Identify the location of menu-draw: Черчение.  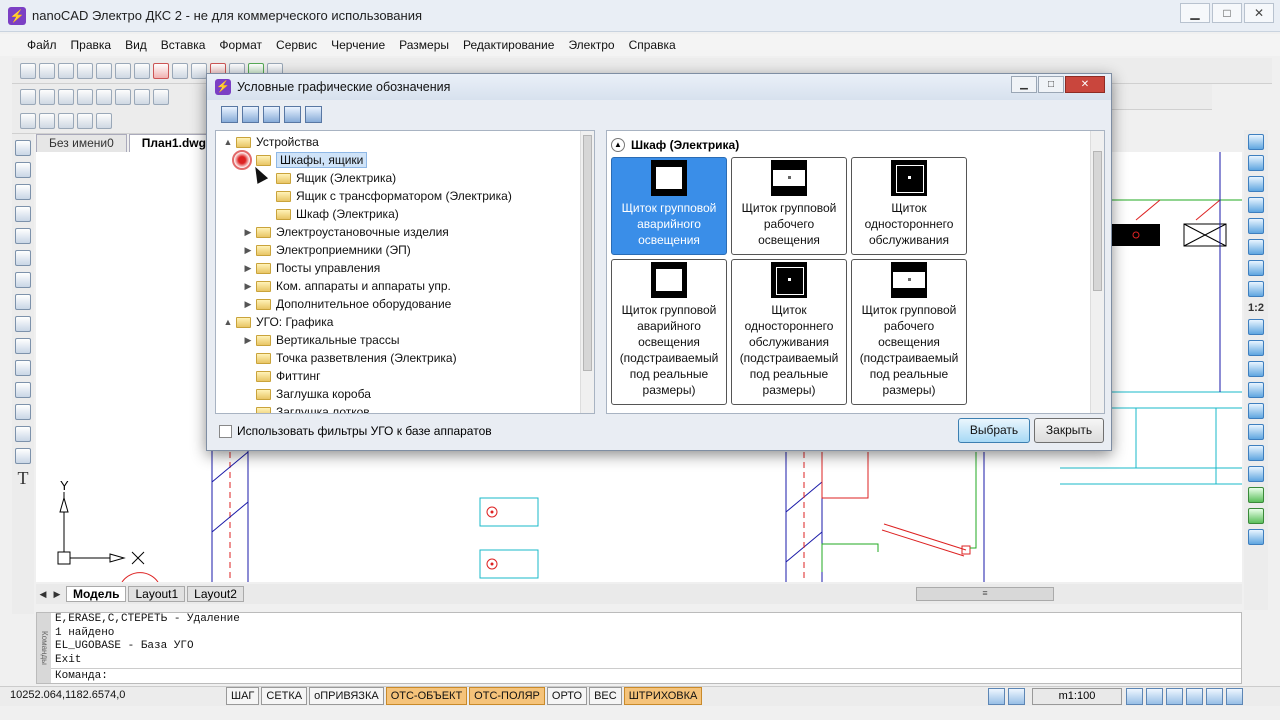
(358, 45).